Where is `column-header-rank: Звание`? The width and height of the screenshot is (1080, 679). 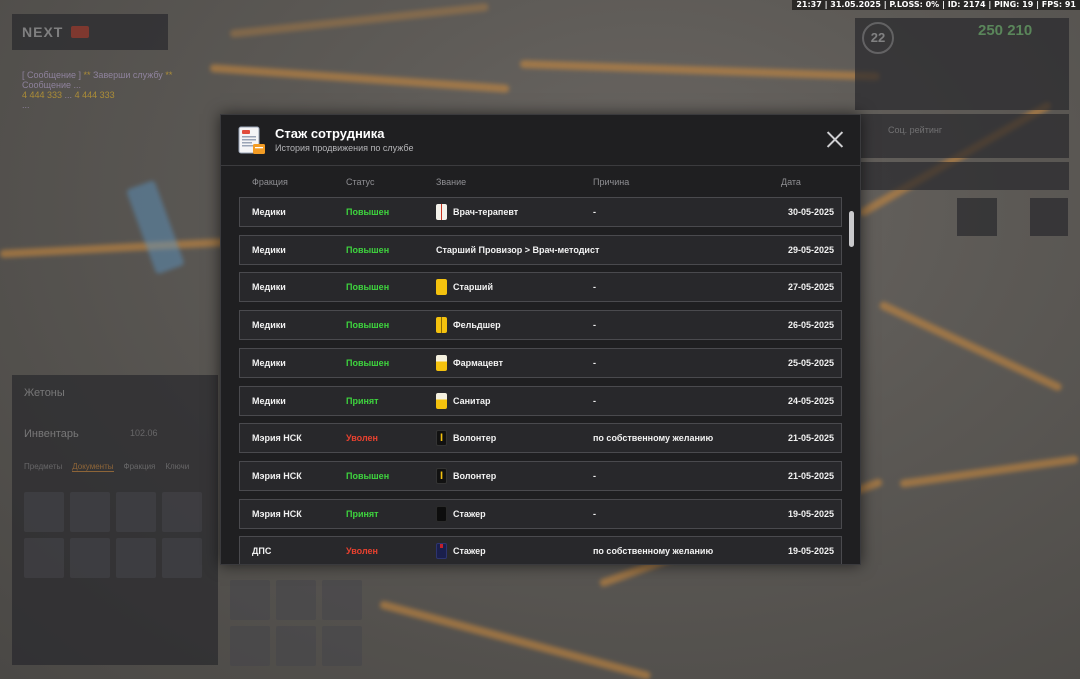 column-header-rank: Звание is located at coordinates (451, 182).